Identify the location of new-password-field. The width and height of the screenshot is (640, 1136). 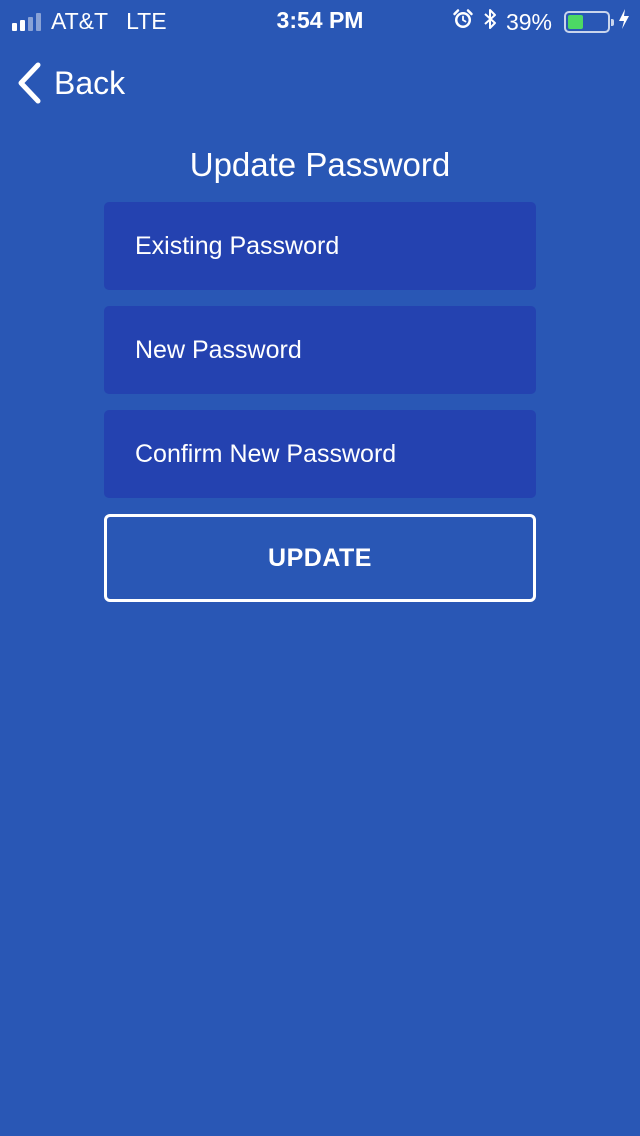
(320, 350).